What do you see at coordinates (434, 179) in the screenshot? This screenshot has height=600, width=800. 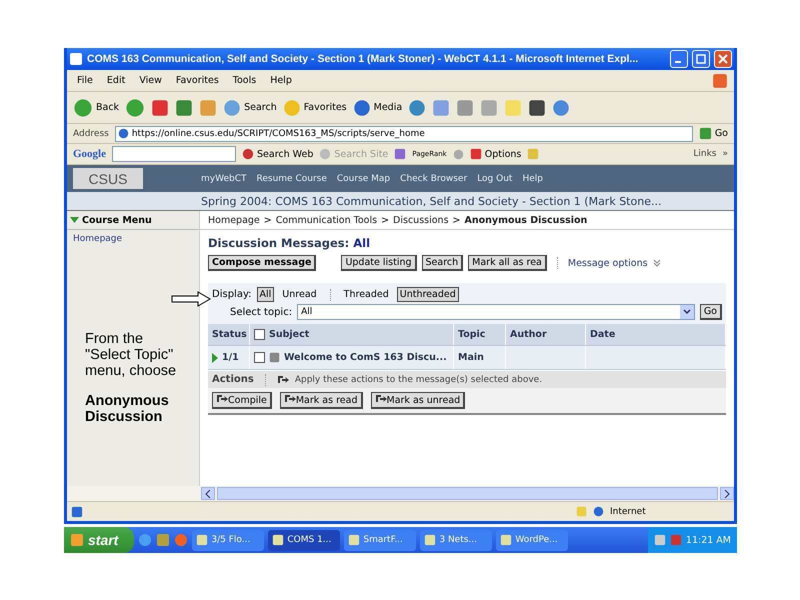 I see `nav-link: Check Browser` at bounding box center [434, 179].